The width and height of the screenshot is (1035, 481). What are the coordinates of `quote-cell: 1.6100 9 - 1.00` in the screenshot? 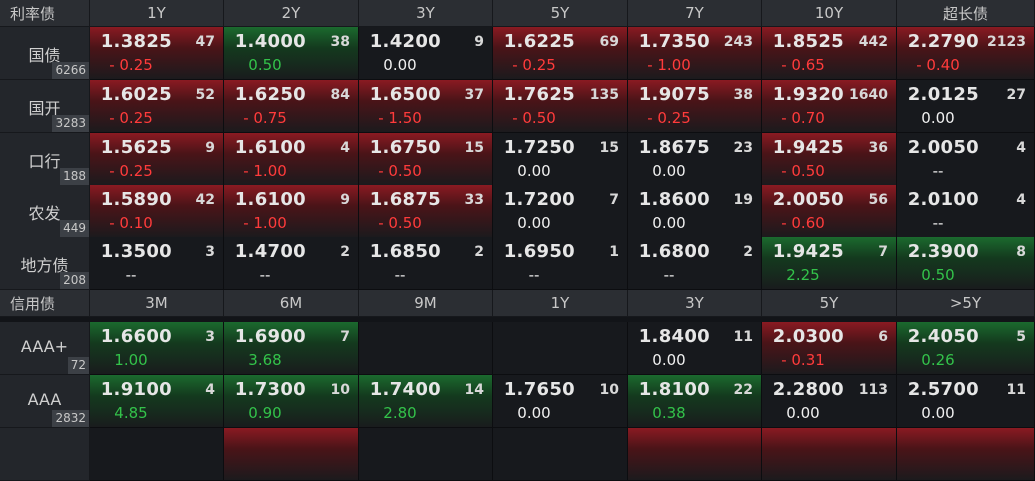 It's located at (291, 211).